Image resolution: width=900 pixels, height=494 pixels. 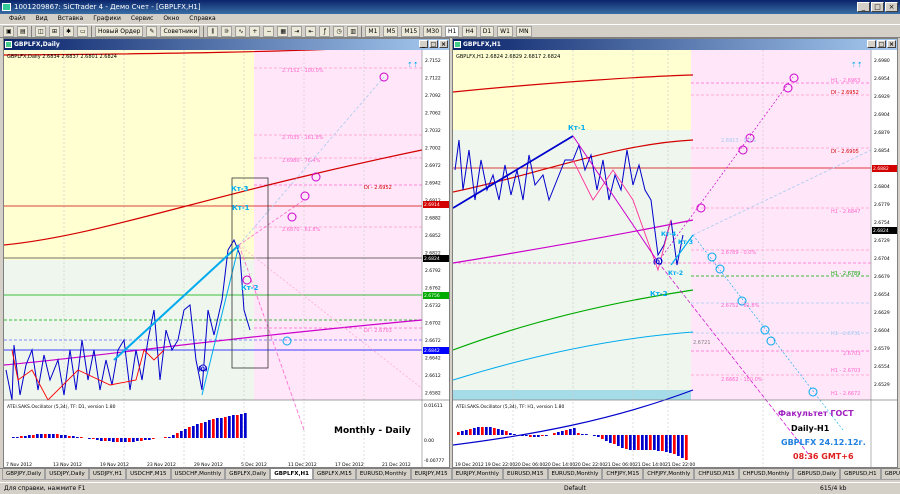 What do you see at coordinates (890, 474) in the screenshot?
I see `chart-tab: GBPUSD,M15` at bounding box center [890, 474].